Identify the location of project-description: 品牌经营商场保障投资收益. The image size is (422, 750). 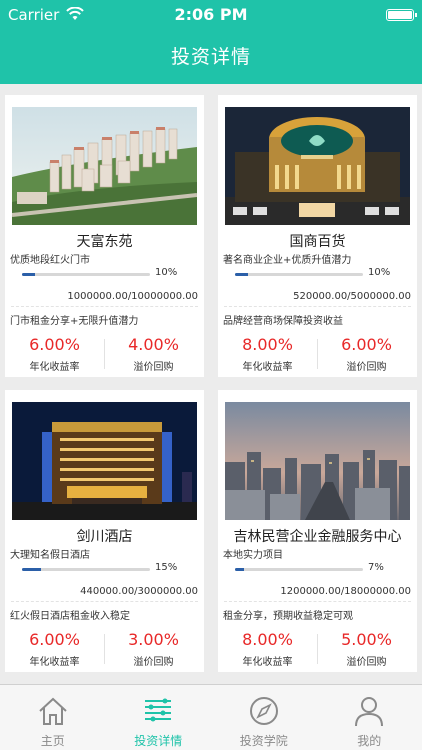
(283, 321).